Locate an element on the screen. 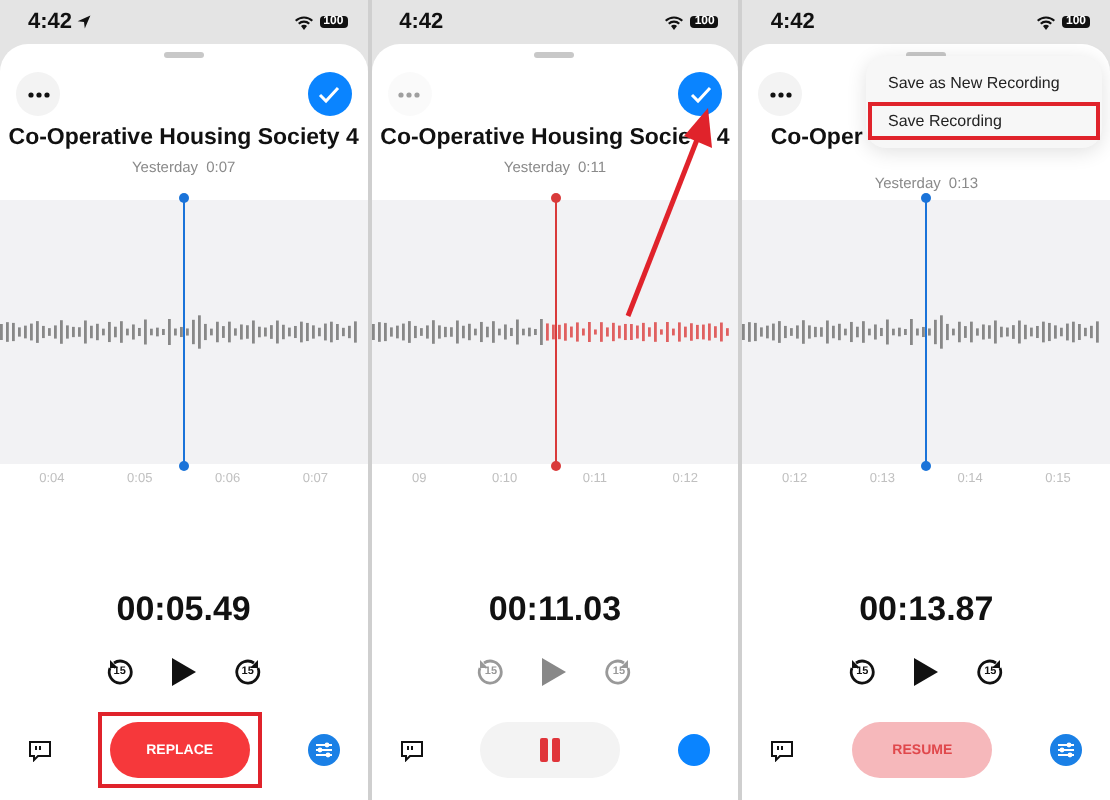  recording-title-end: 4 is located at coordinates (723, 138).